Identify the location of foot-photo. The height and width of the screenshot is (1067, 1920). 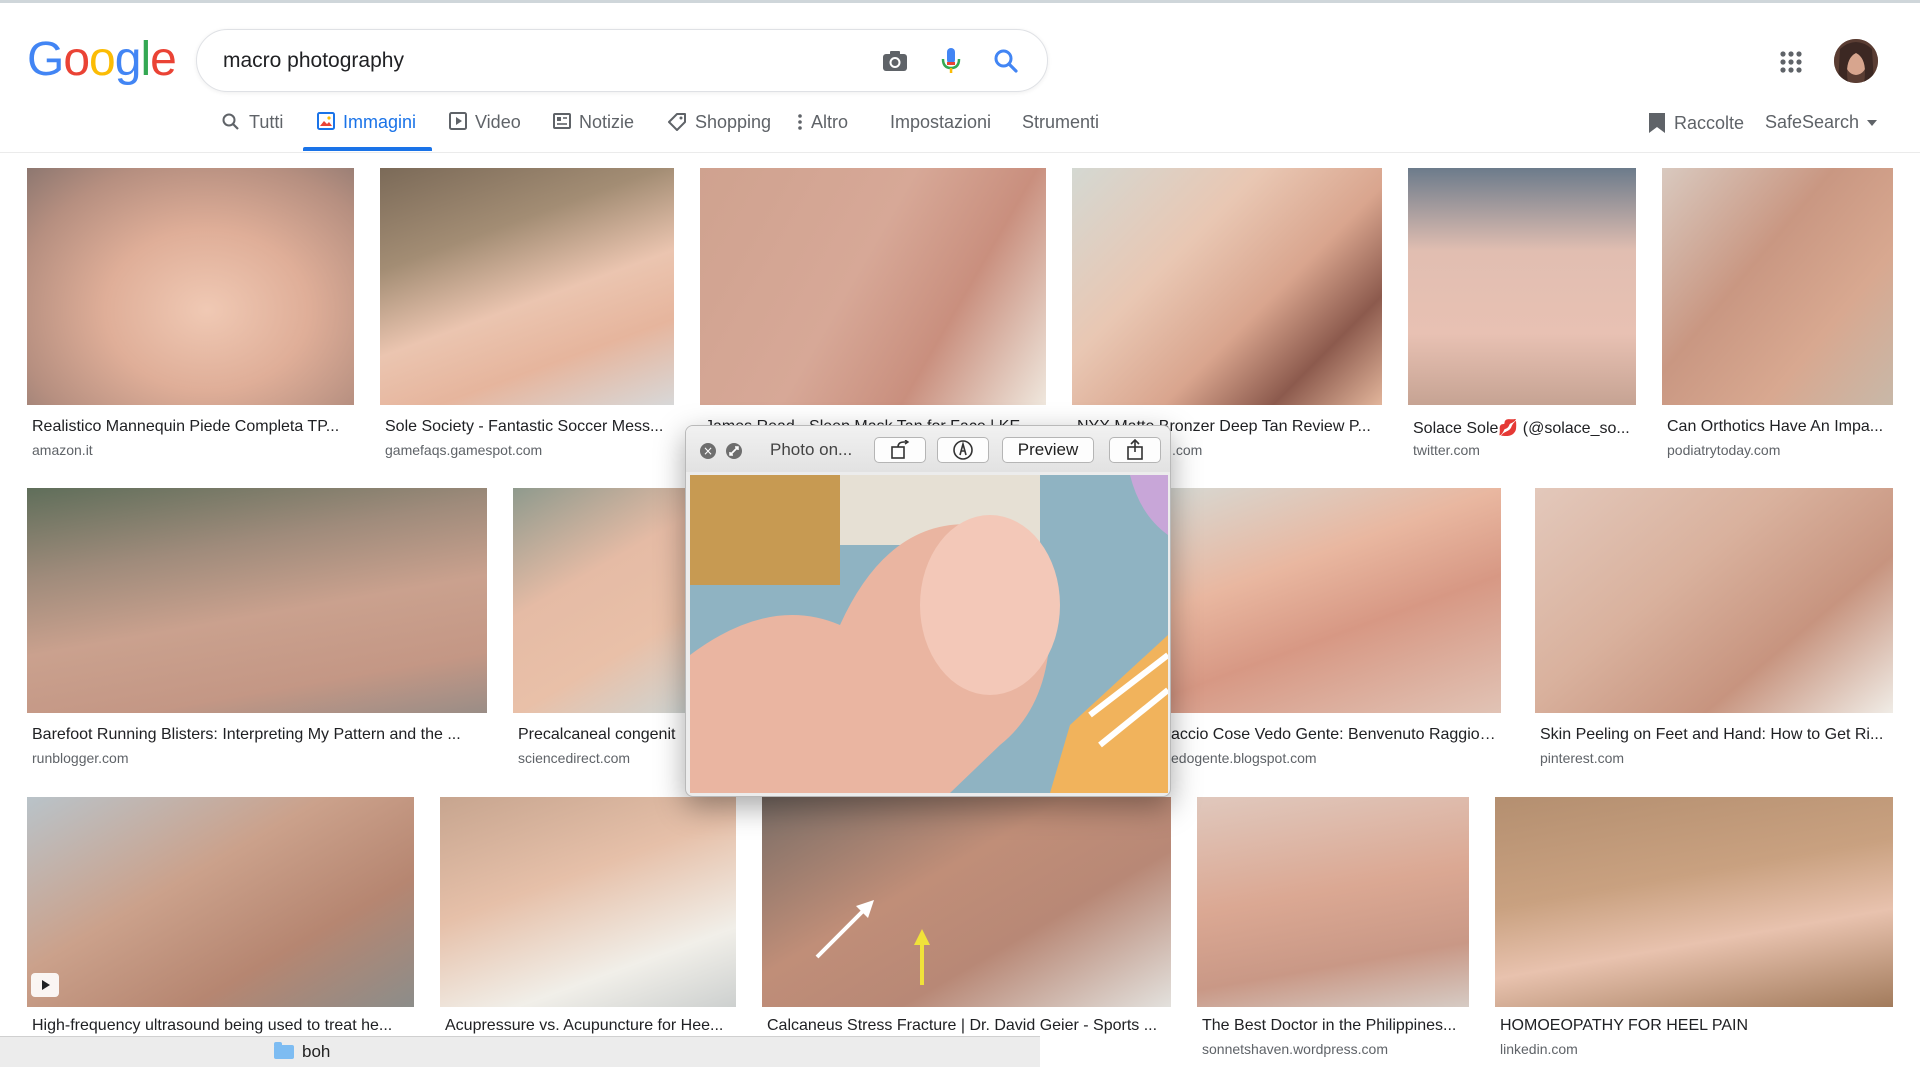
(929, 634).